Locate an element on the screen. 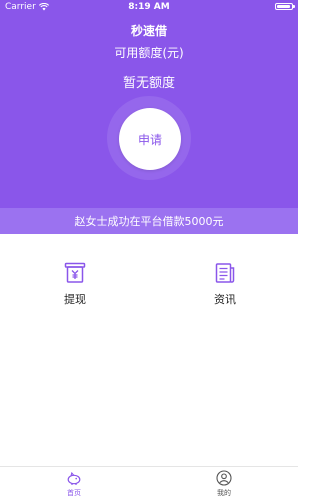  user-icon is located at coordinates (224, 478).